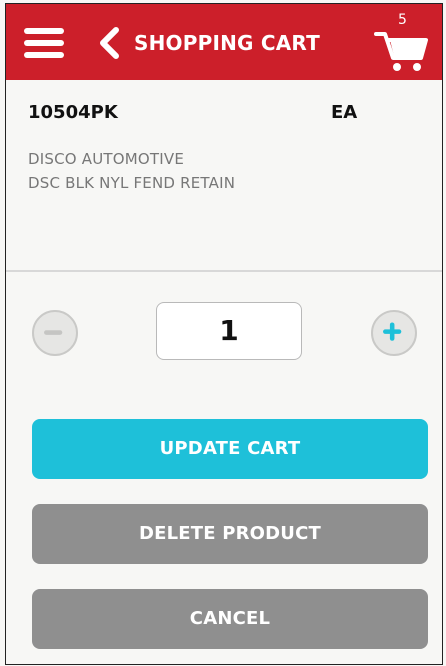  I want to click on hamburger-menu-icon, so click(44, 43).